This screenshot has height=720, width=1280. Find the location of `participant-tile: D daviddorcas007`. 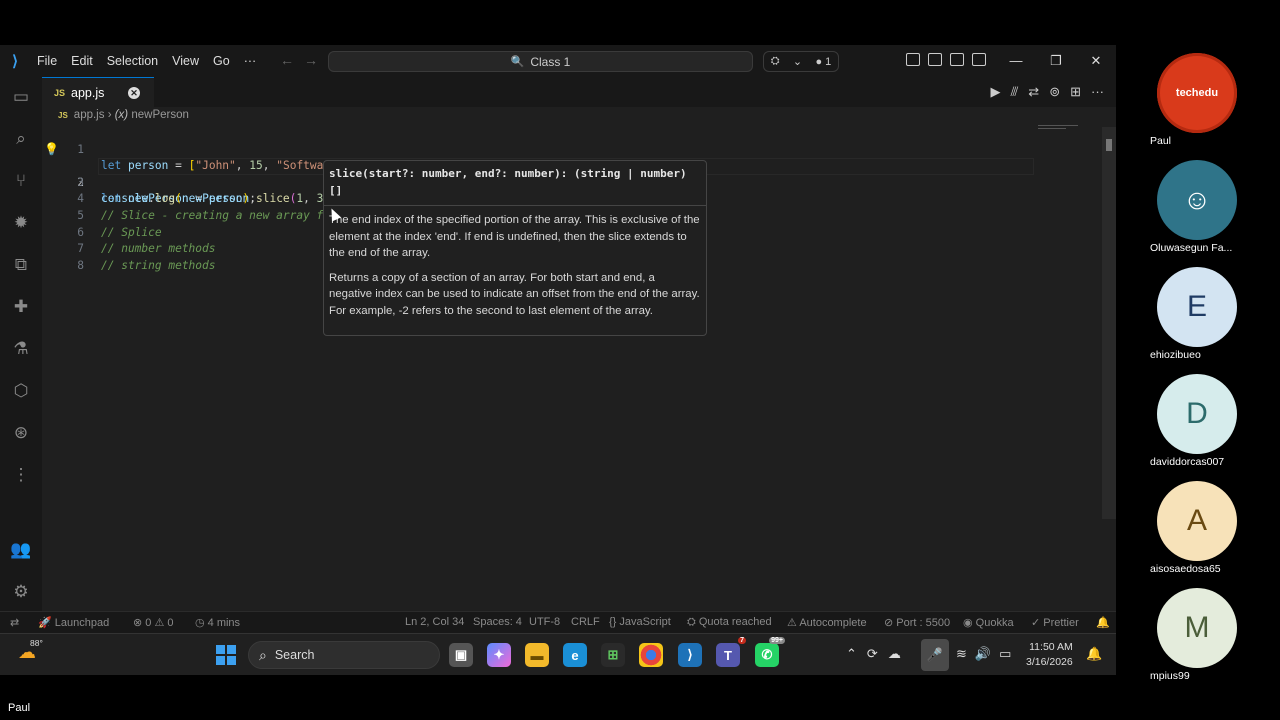

participant-tile: D daviddorcas007 is located at coordinates (1197, 421).